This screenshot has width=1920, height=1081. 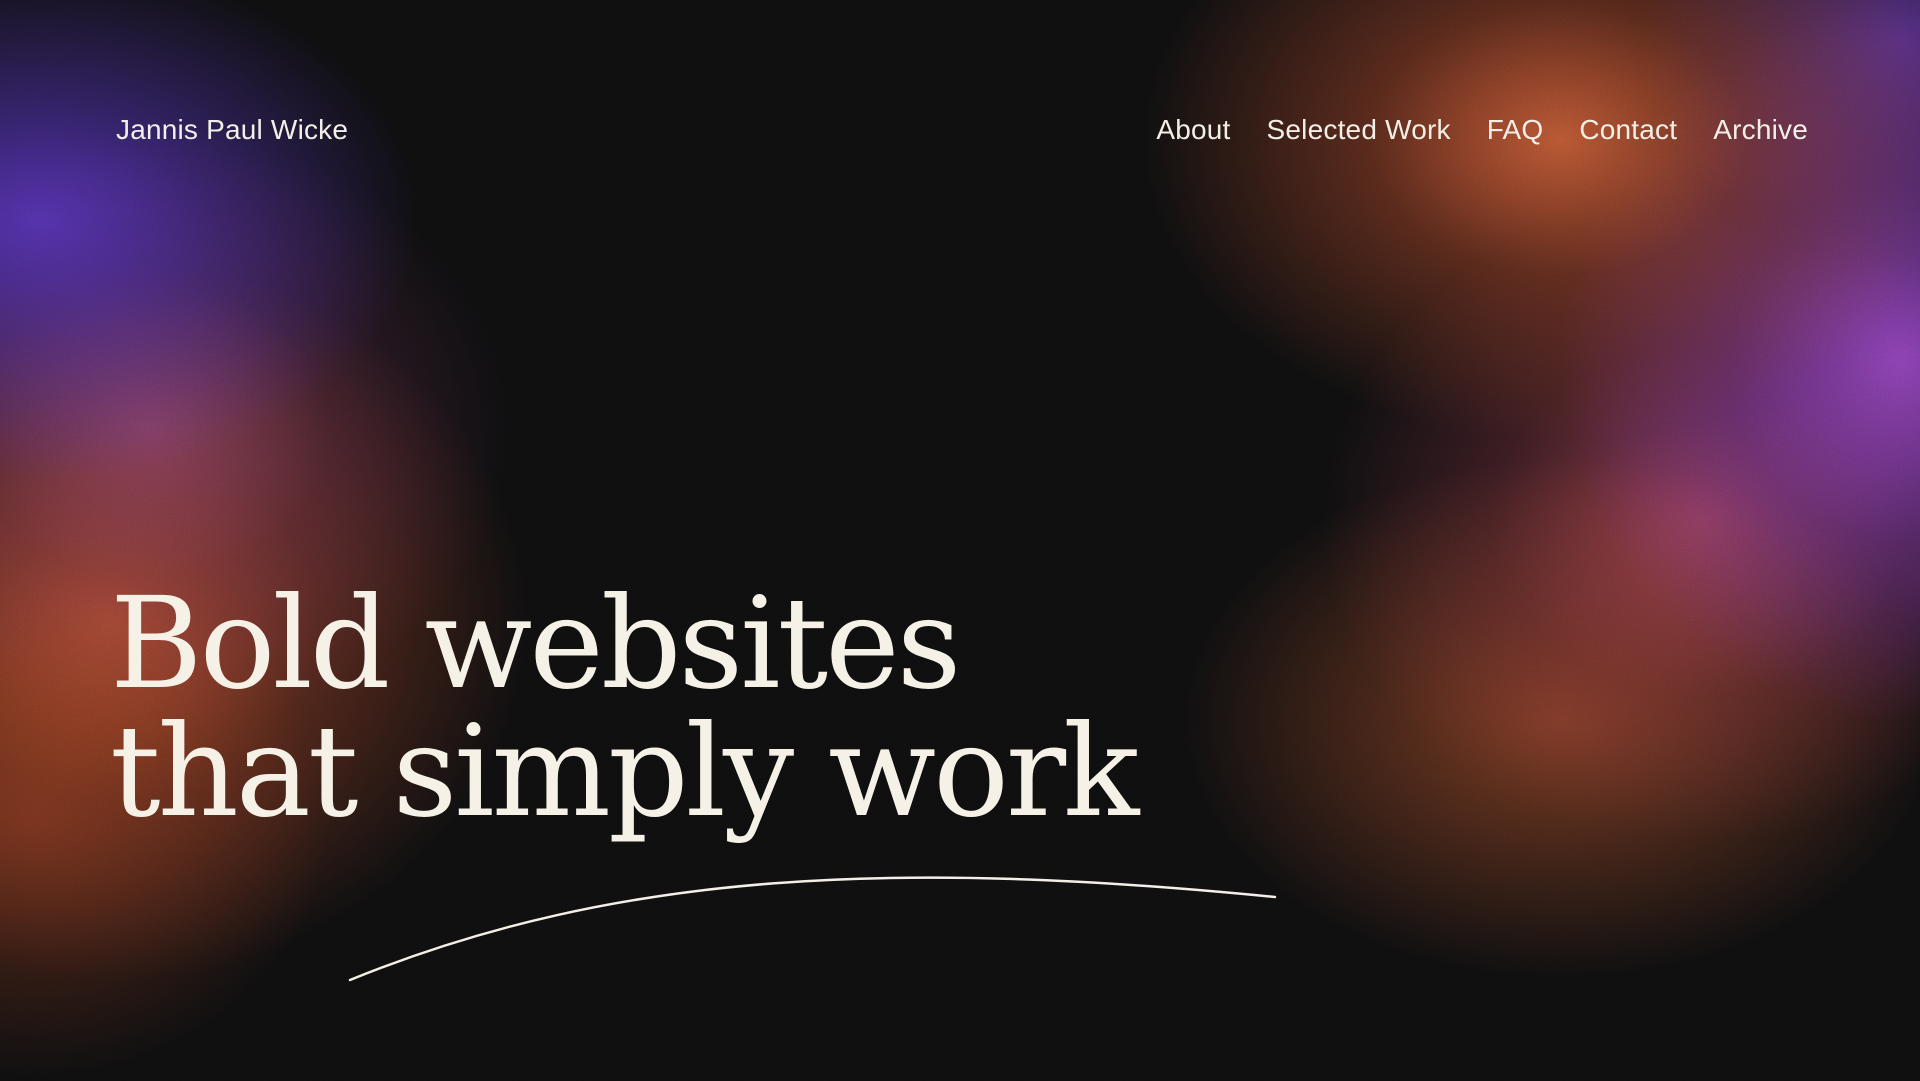 I want to click on hero-headline-line-2: that simply work, so click(x=625, y=771).